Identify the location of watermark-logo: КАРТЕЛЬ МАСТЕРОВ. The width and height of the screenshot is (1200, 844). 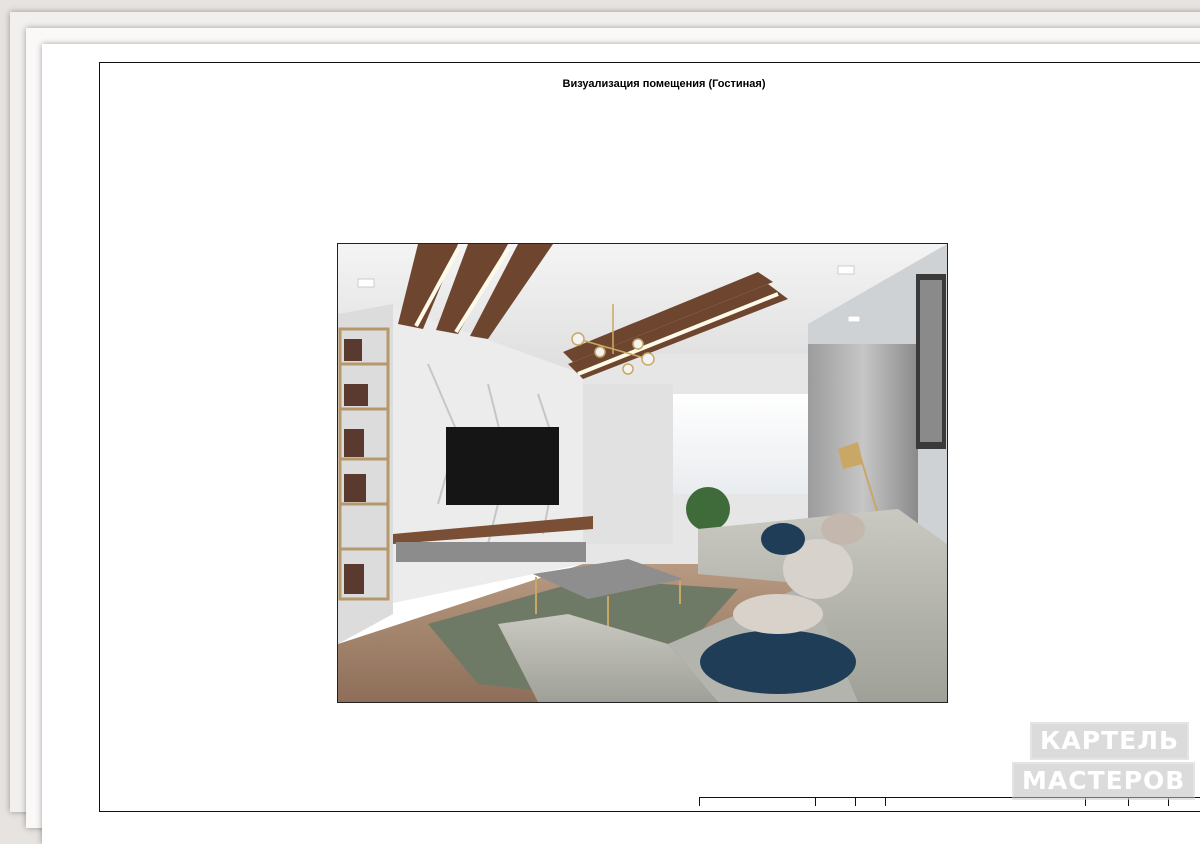
(1095, 758).